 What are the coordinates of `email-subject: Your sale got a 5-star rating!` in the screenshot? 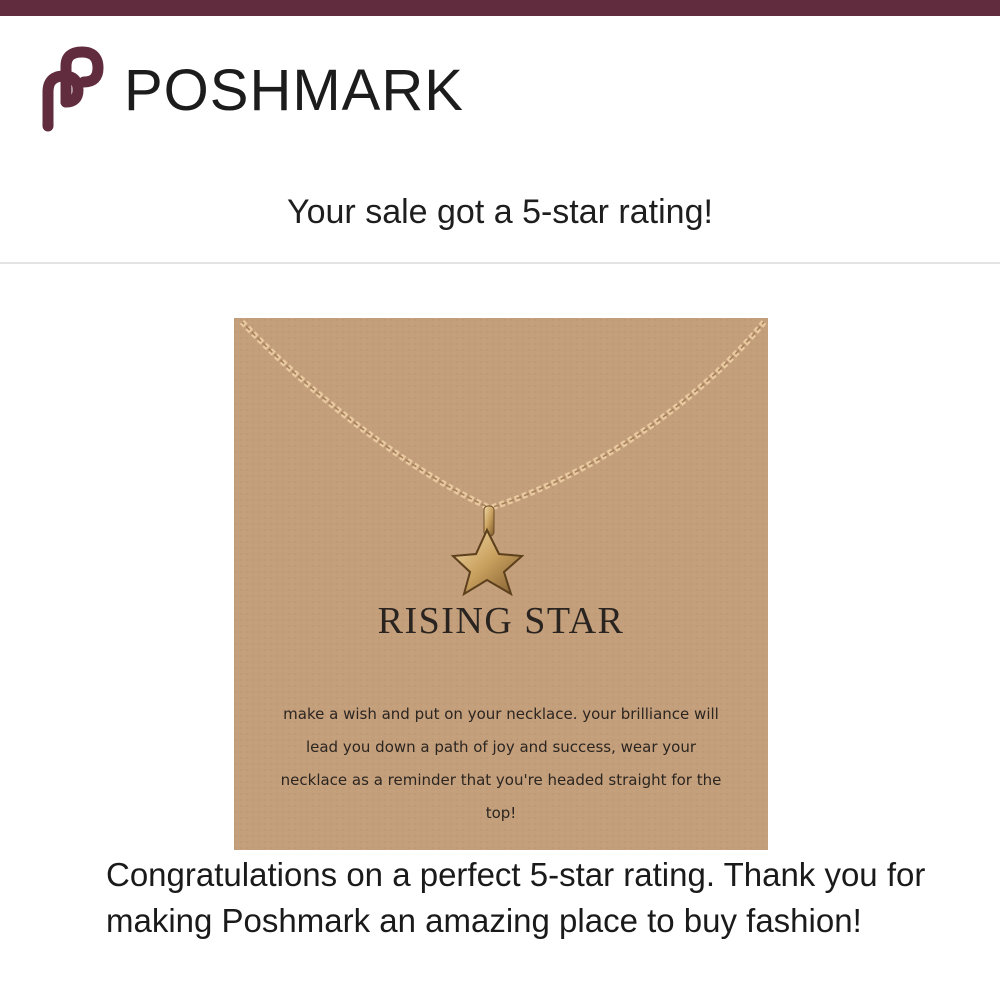 It's located at (500, 212).